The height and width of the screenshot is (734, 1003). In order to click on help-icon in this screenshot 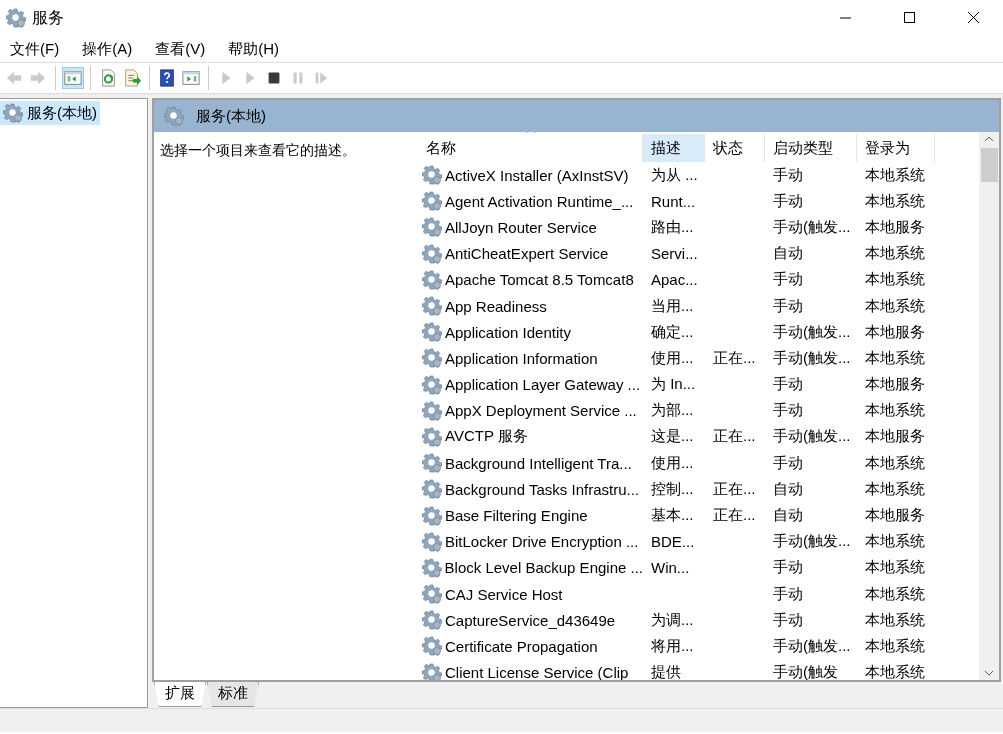, I will do `click(167, 78)`.